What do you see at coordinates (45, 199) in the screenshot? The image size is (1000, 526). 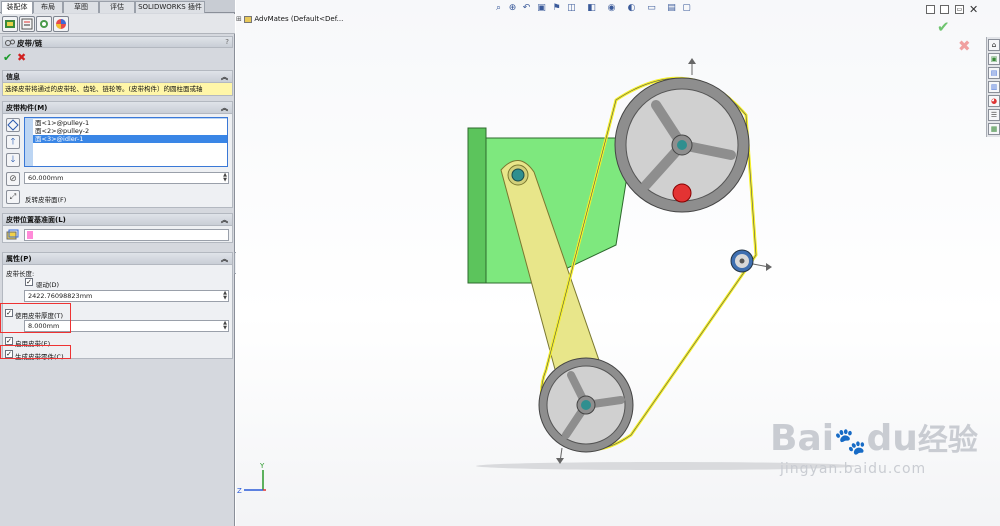 I see `flip-belt-label: 反转皮带面(F)` at bounding box center [45, 199].